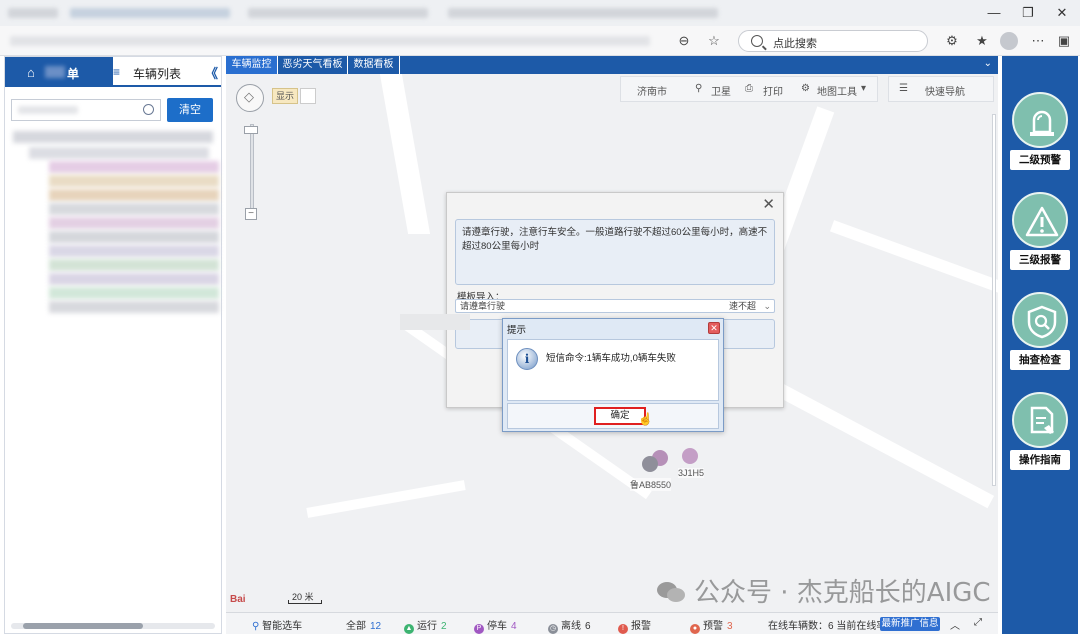 The width and height of the screenshot is (1080, 639). Describe the element at coordinates (695, 629) in the screenshot. I see `warning-icon: ●` at that location.